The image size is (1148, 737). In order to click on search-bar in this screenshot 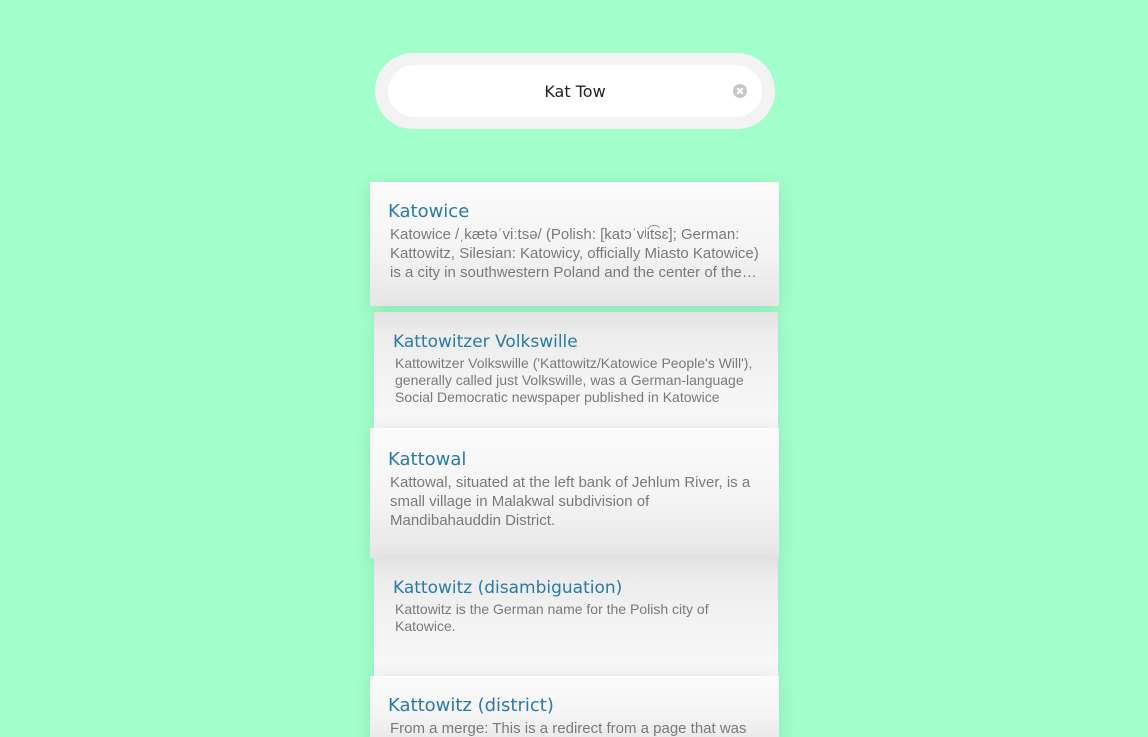, I will do `click(575, 91)`.